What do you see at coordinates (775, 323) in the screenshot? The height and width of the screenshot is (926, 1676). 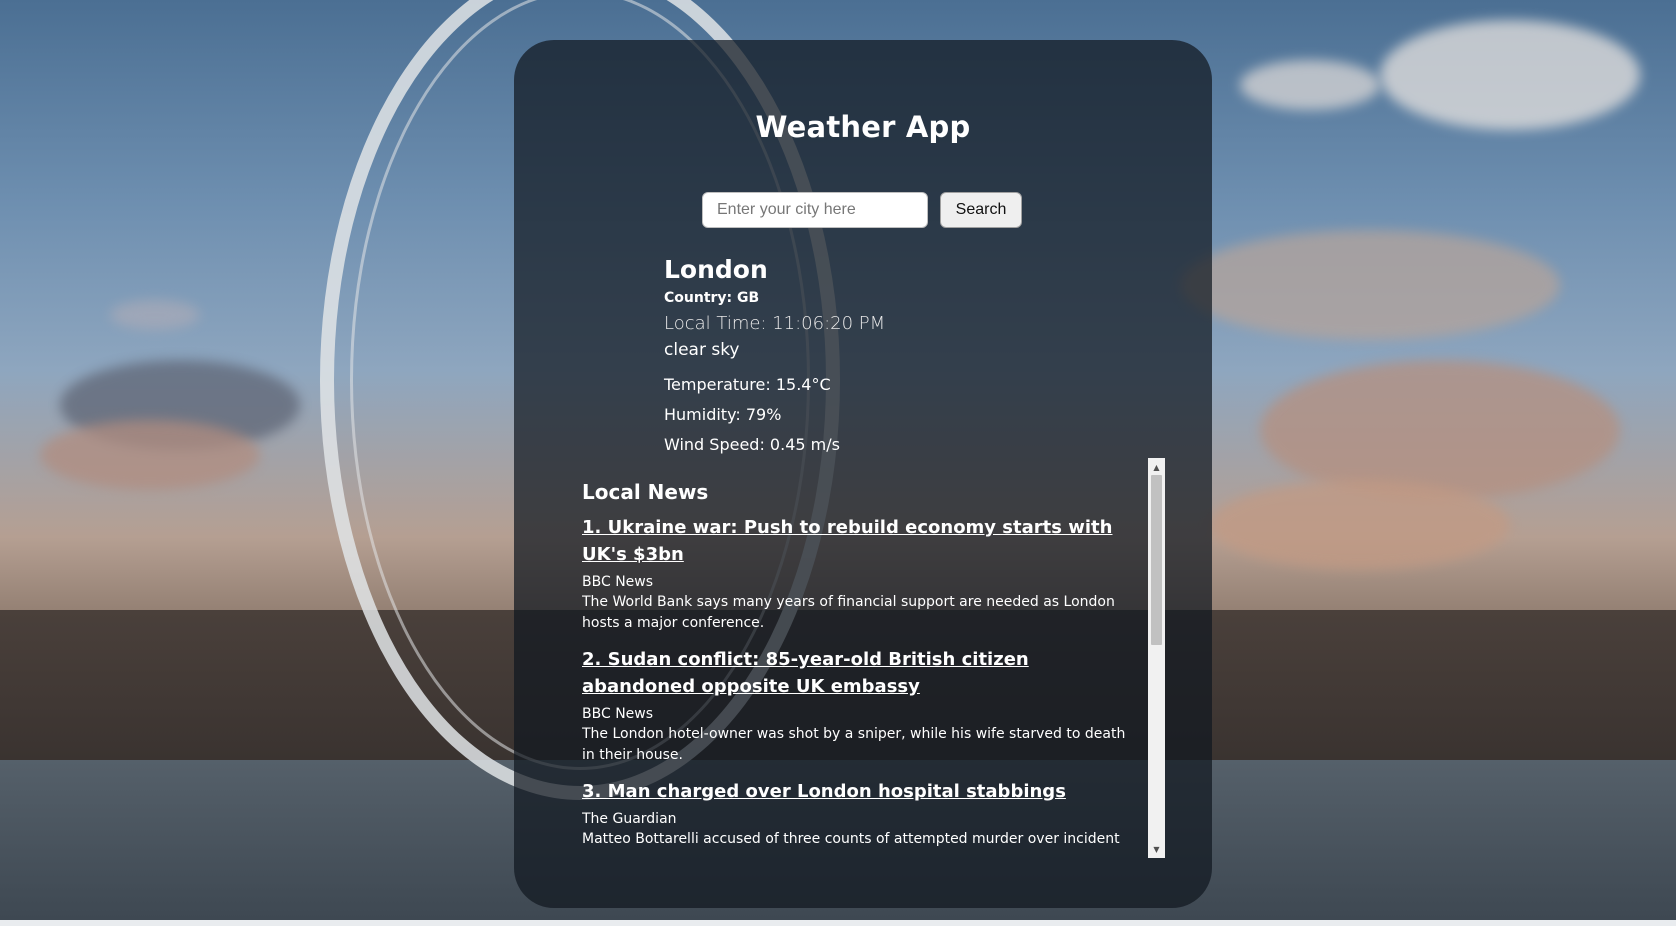 I see `local-time: Local Time: 11:06:20 PM` at bounding box center [775, 323].